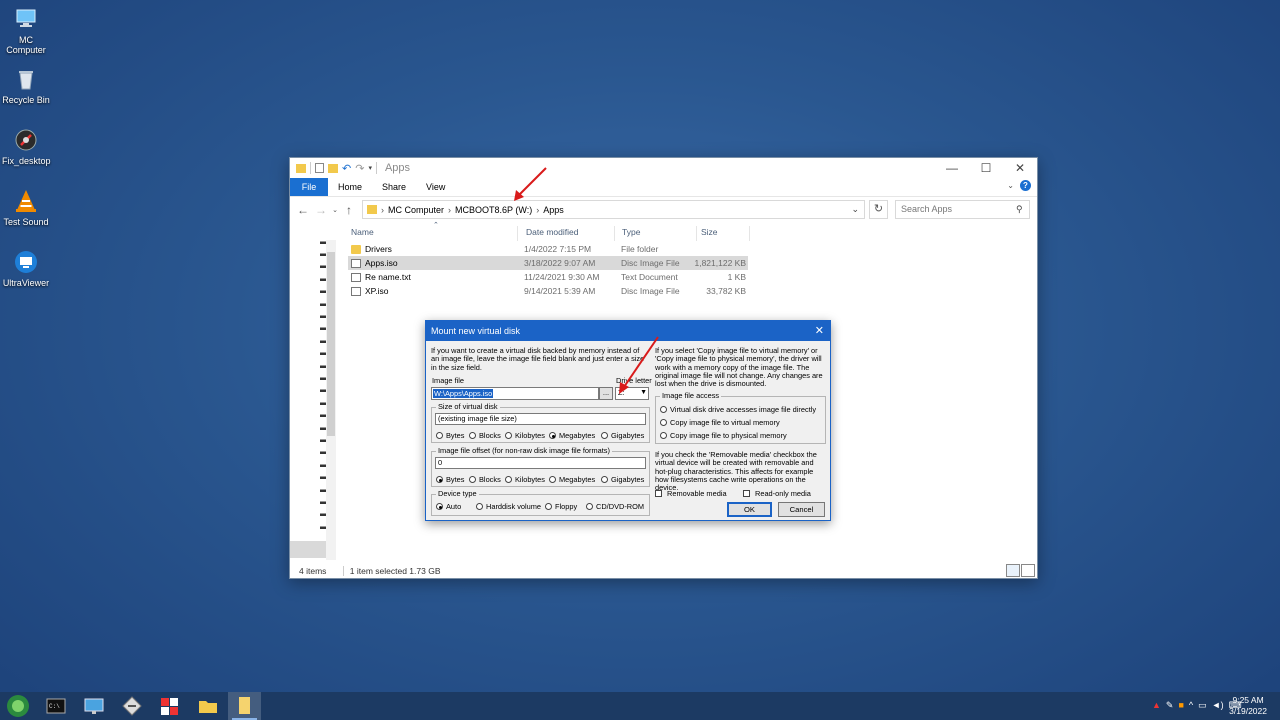 The height and width of the screenshot is (720, 1280). Describe the element at coordinates (370, 168) in the screenshot. I see `chevron-down-icon: ▾` at that location.